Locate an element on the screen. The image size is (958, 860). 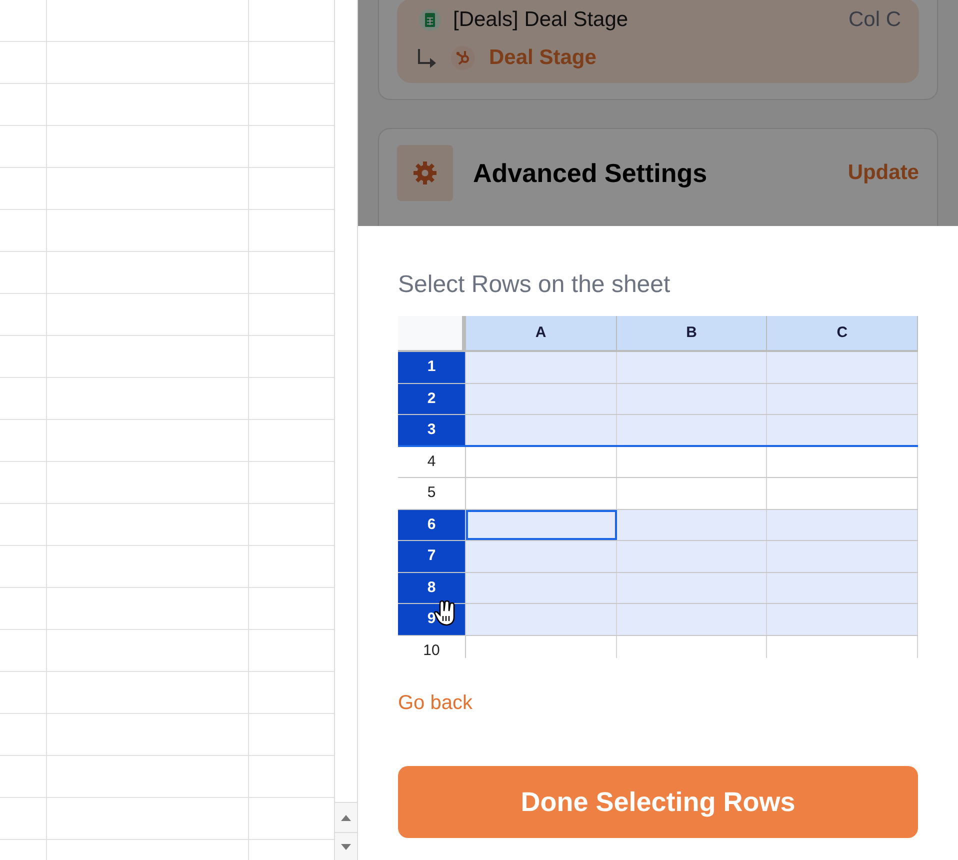
settings-icon is located at coordinates (425, 173).